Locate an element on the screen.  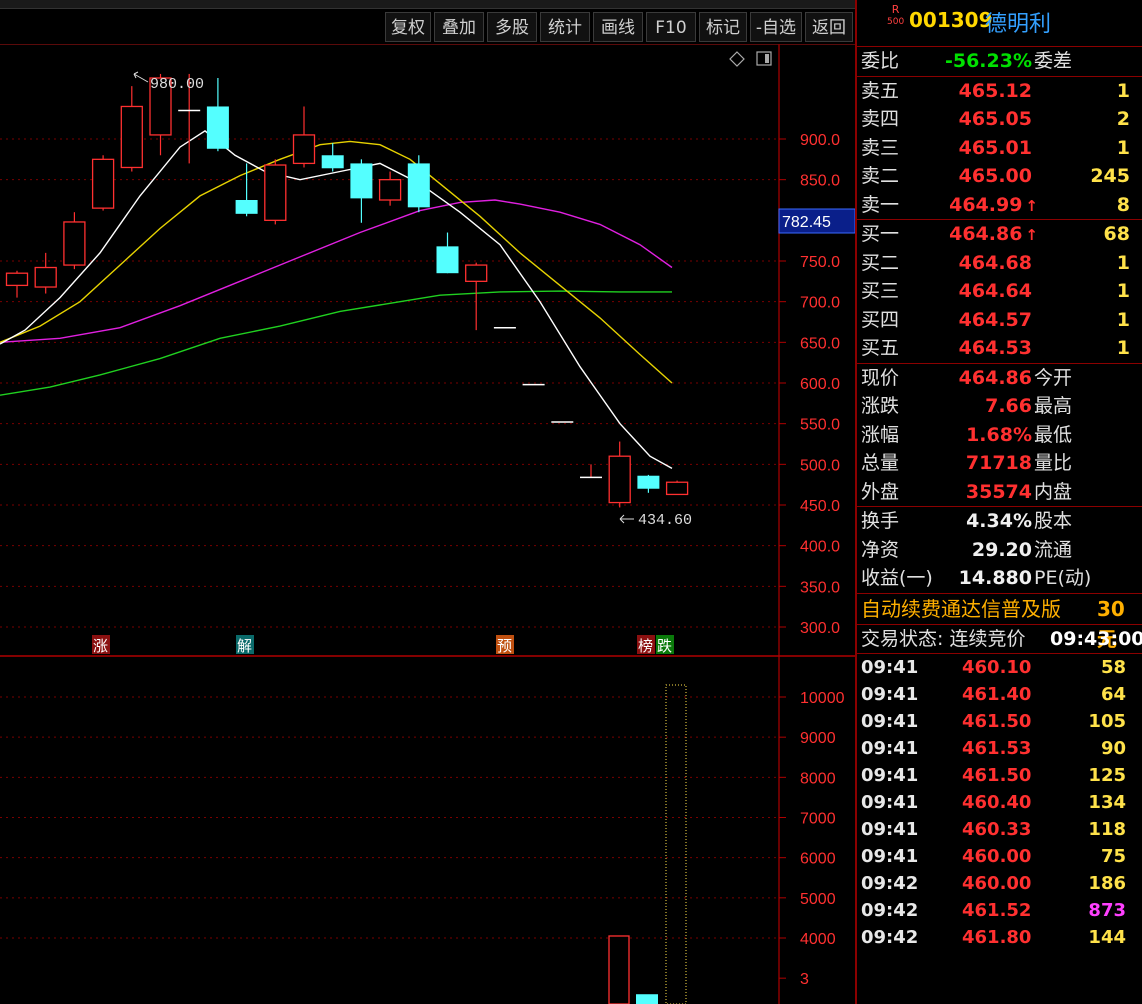
sell-level-row: 卖二 465.00 245 is located at coordinates (999, 176).